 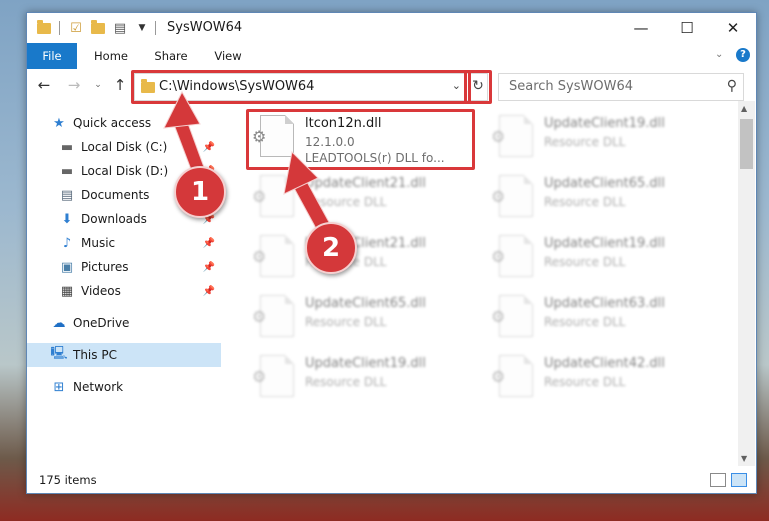 I want to click on tab-share: Share, so click(x=171, y=56).